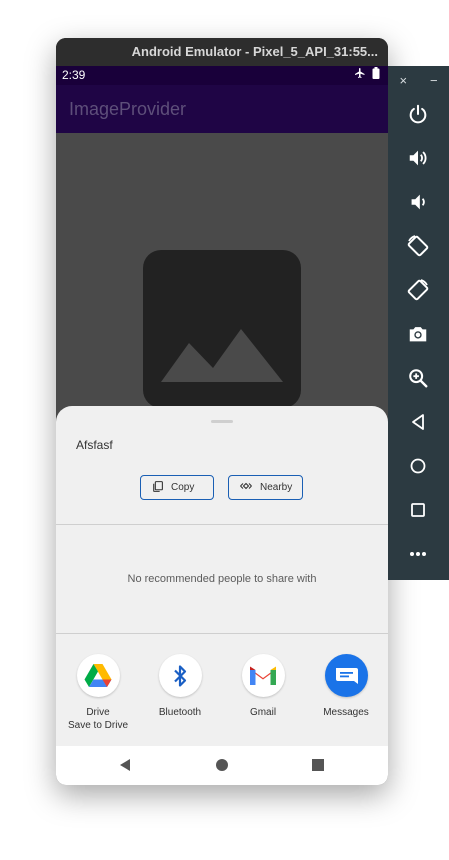 The image size is (449, 860). Describe the element at coordinates (183, 487) in the screenshot. I see `copy-label: Copy` at that location.